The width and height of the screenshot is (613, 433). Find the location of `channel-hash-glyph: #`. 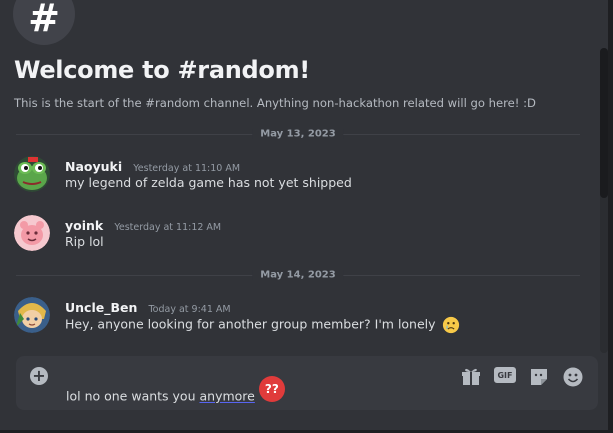

channel-hash-glyph: # is located at coordinates (44, 20).